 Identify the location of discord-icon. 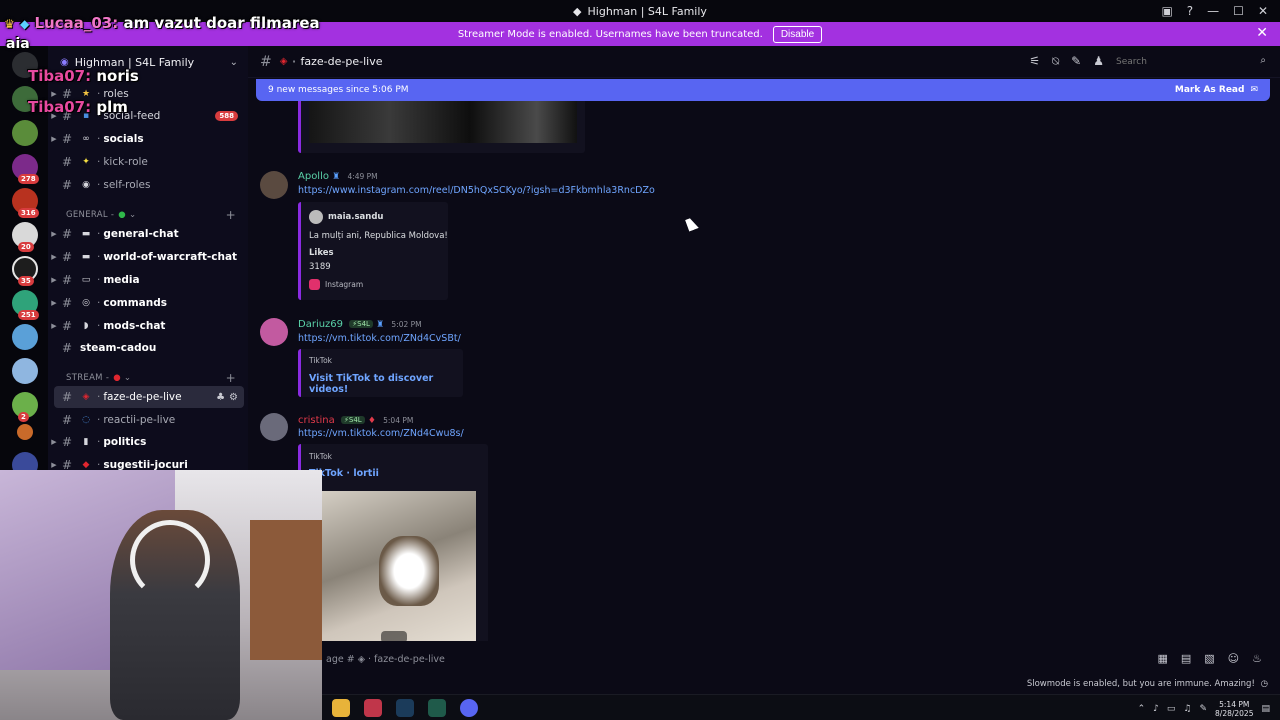
(469, 708).